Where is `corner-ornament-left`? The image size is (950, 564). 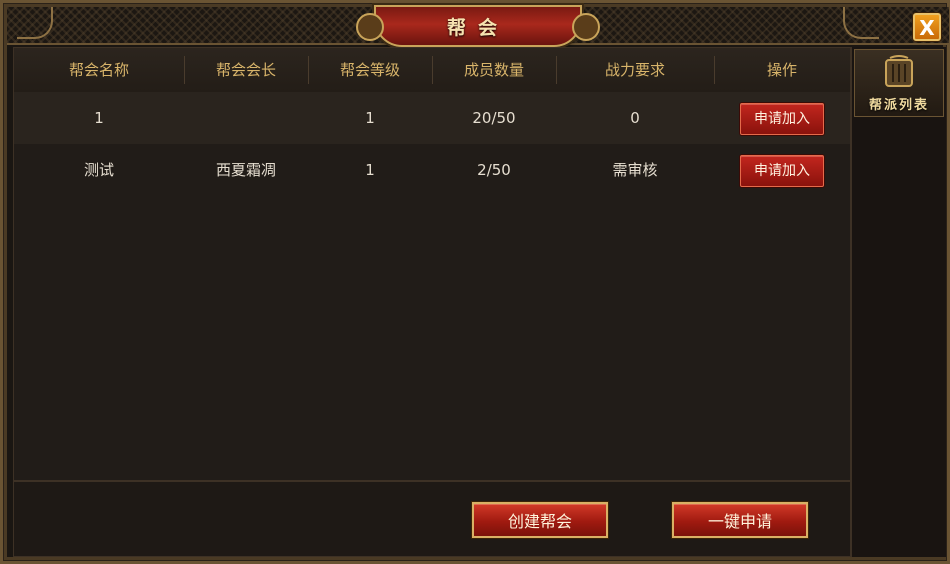 corner-ornament-left is located at coordinates (35, 23).